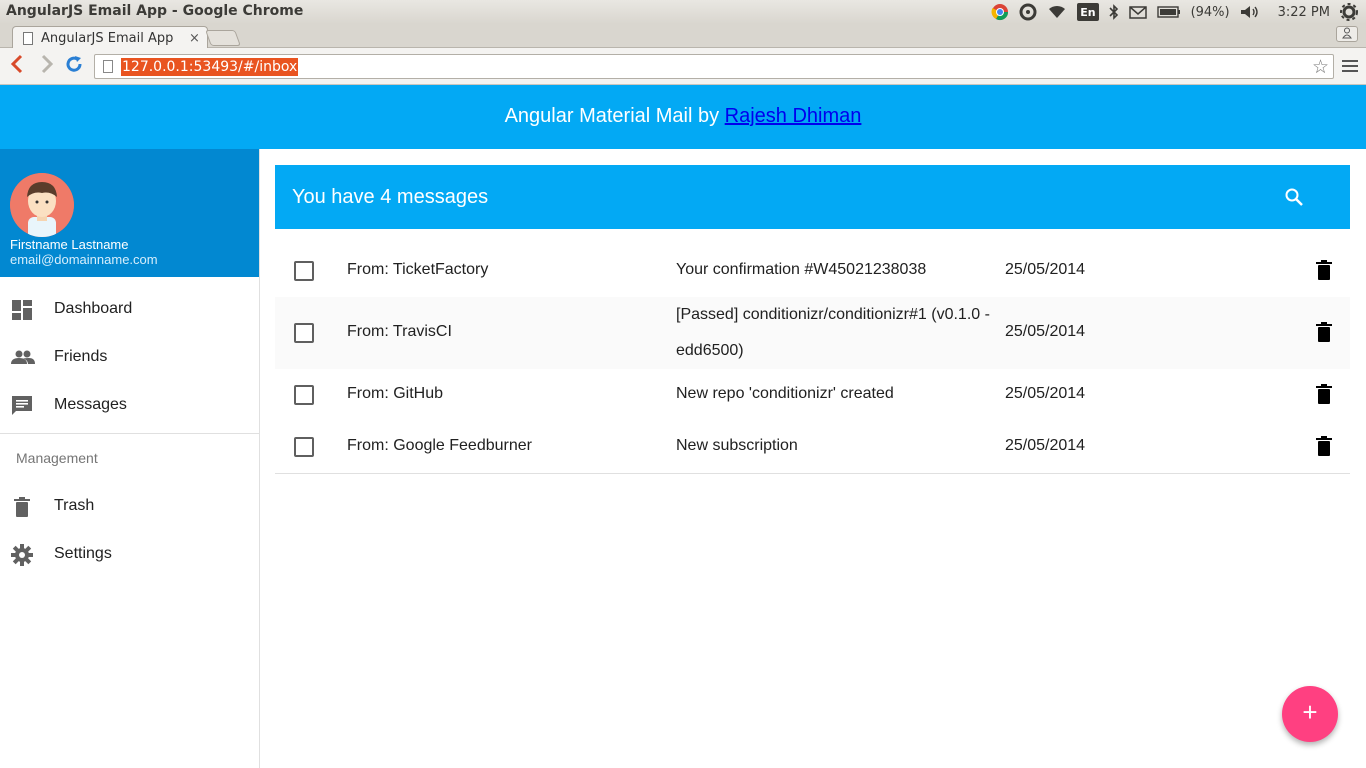 This screenshot has height=768, width=1366. Describe the element at coordinates (1349, 12) in the screenshot. I see `power-settings-icon` at that location.